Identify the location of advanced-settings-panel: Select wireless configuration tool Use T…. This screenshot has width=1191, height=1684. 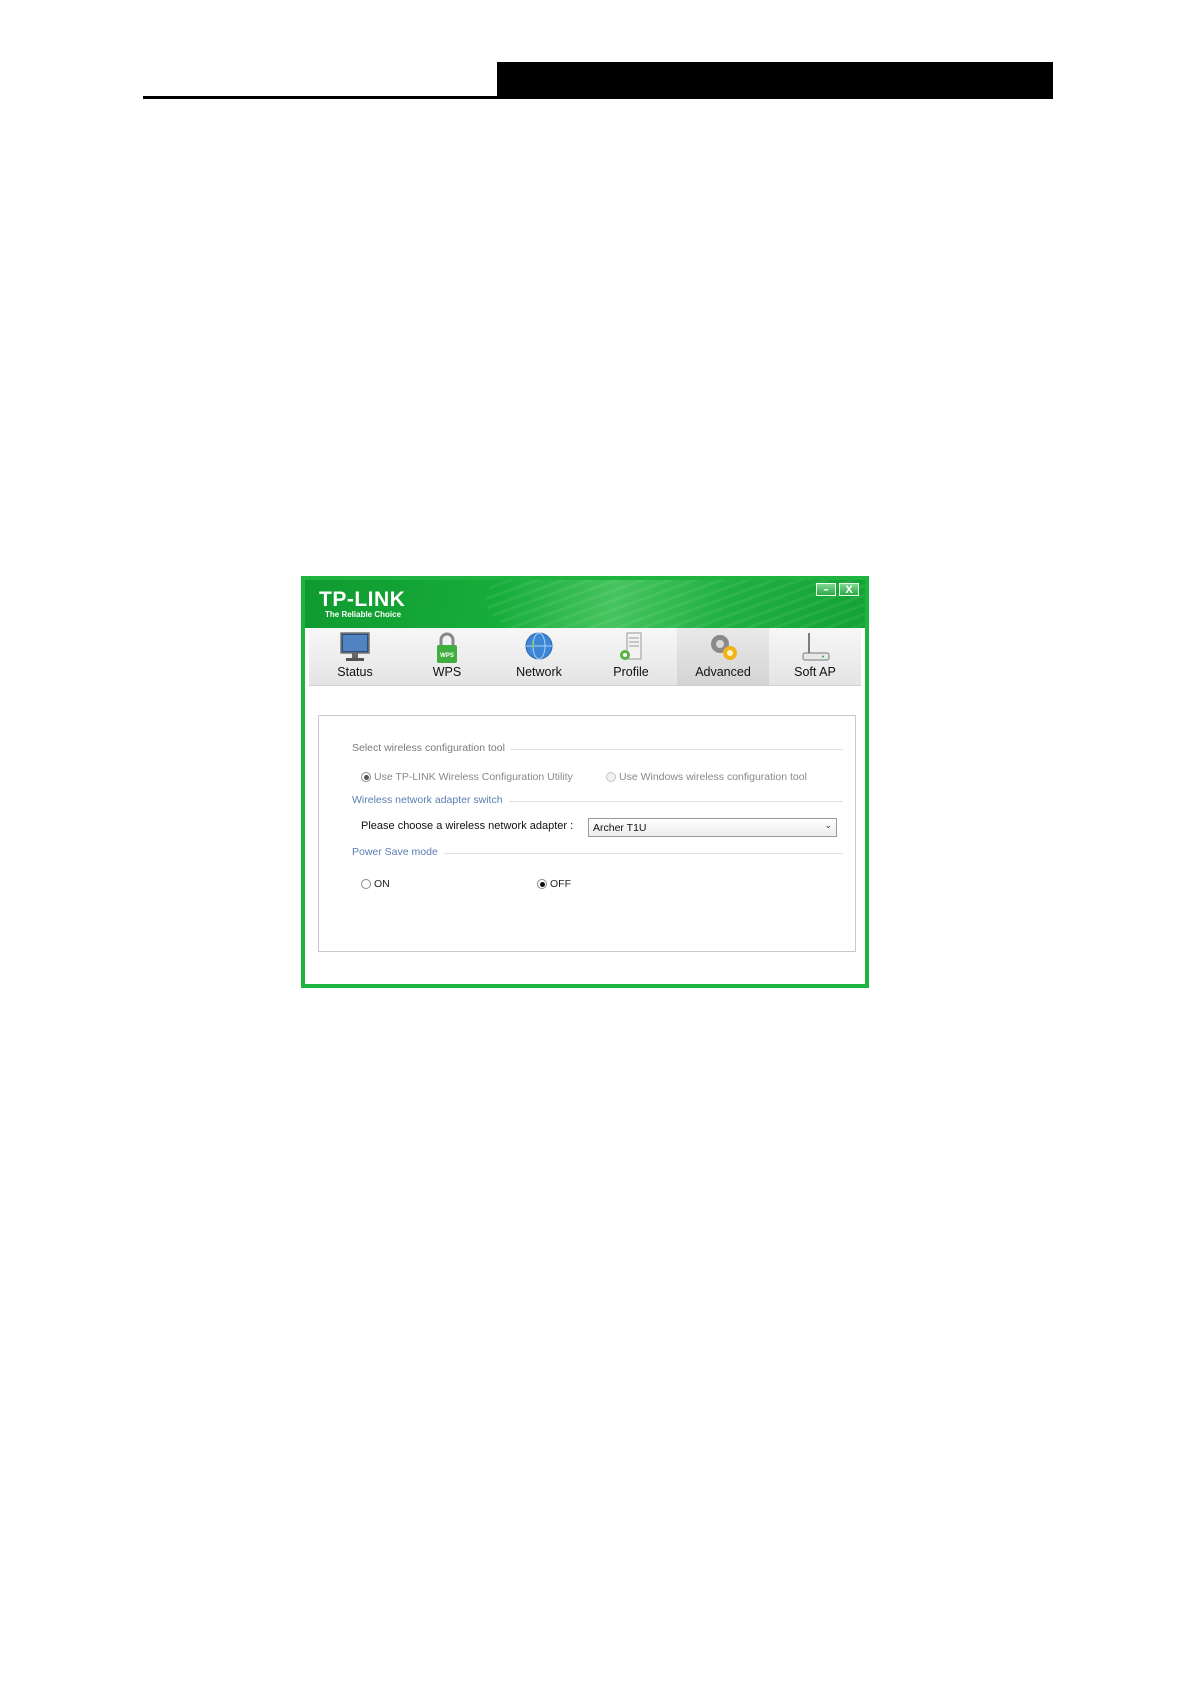
(587, 833).